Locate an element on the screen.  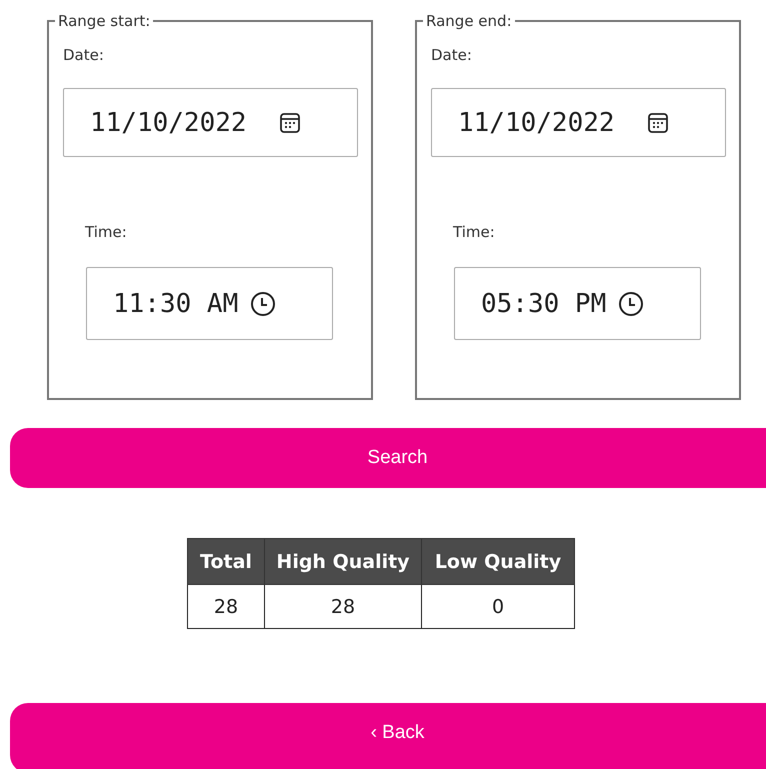
time-field: 05:30 PM is located at coordinates (577, 303).